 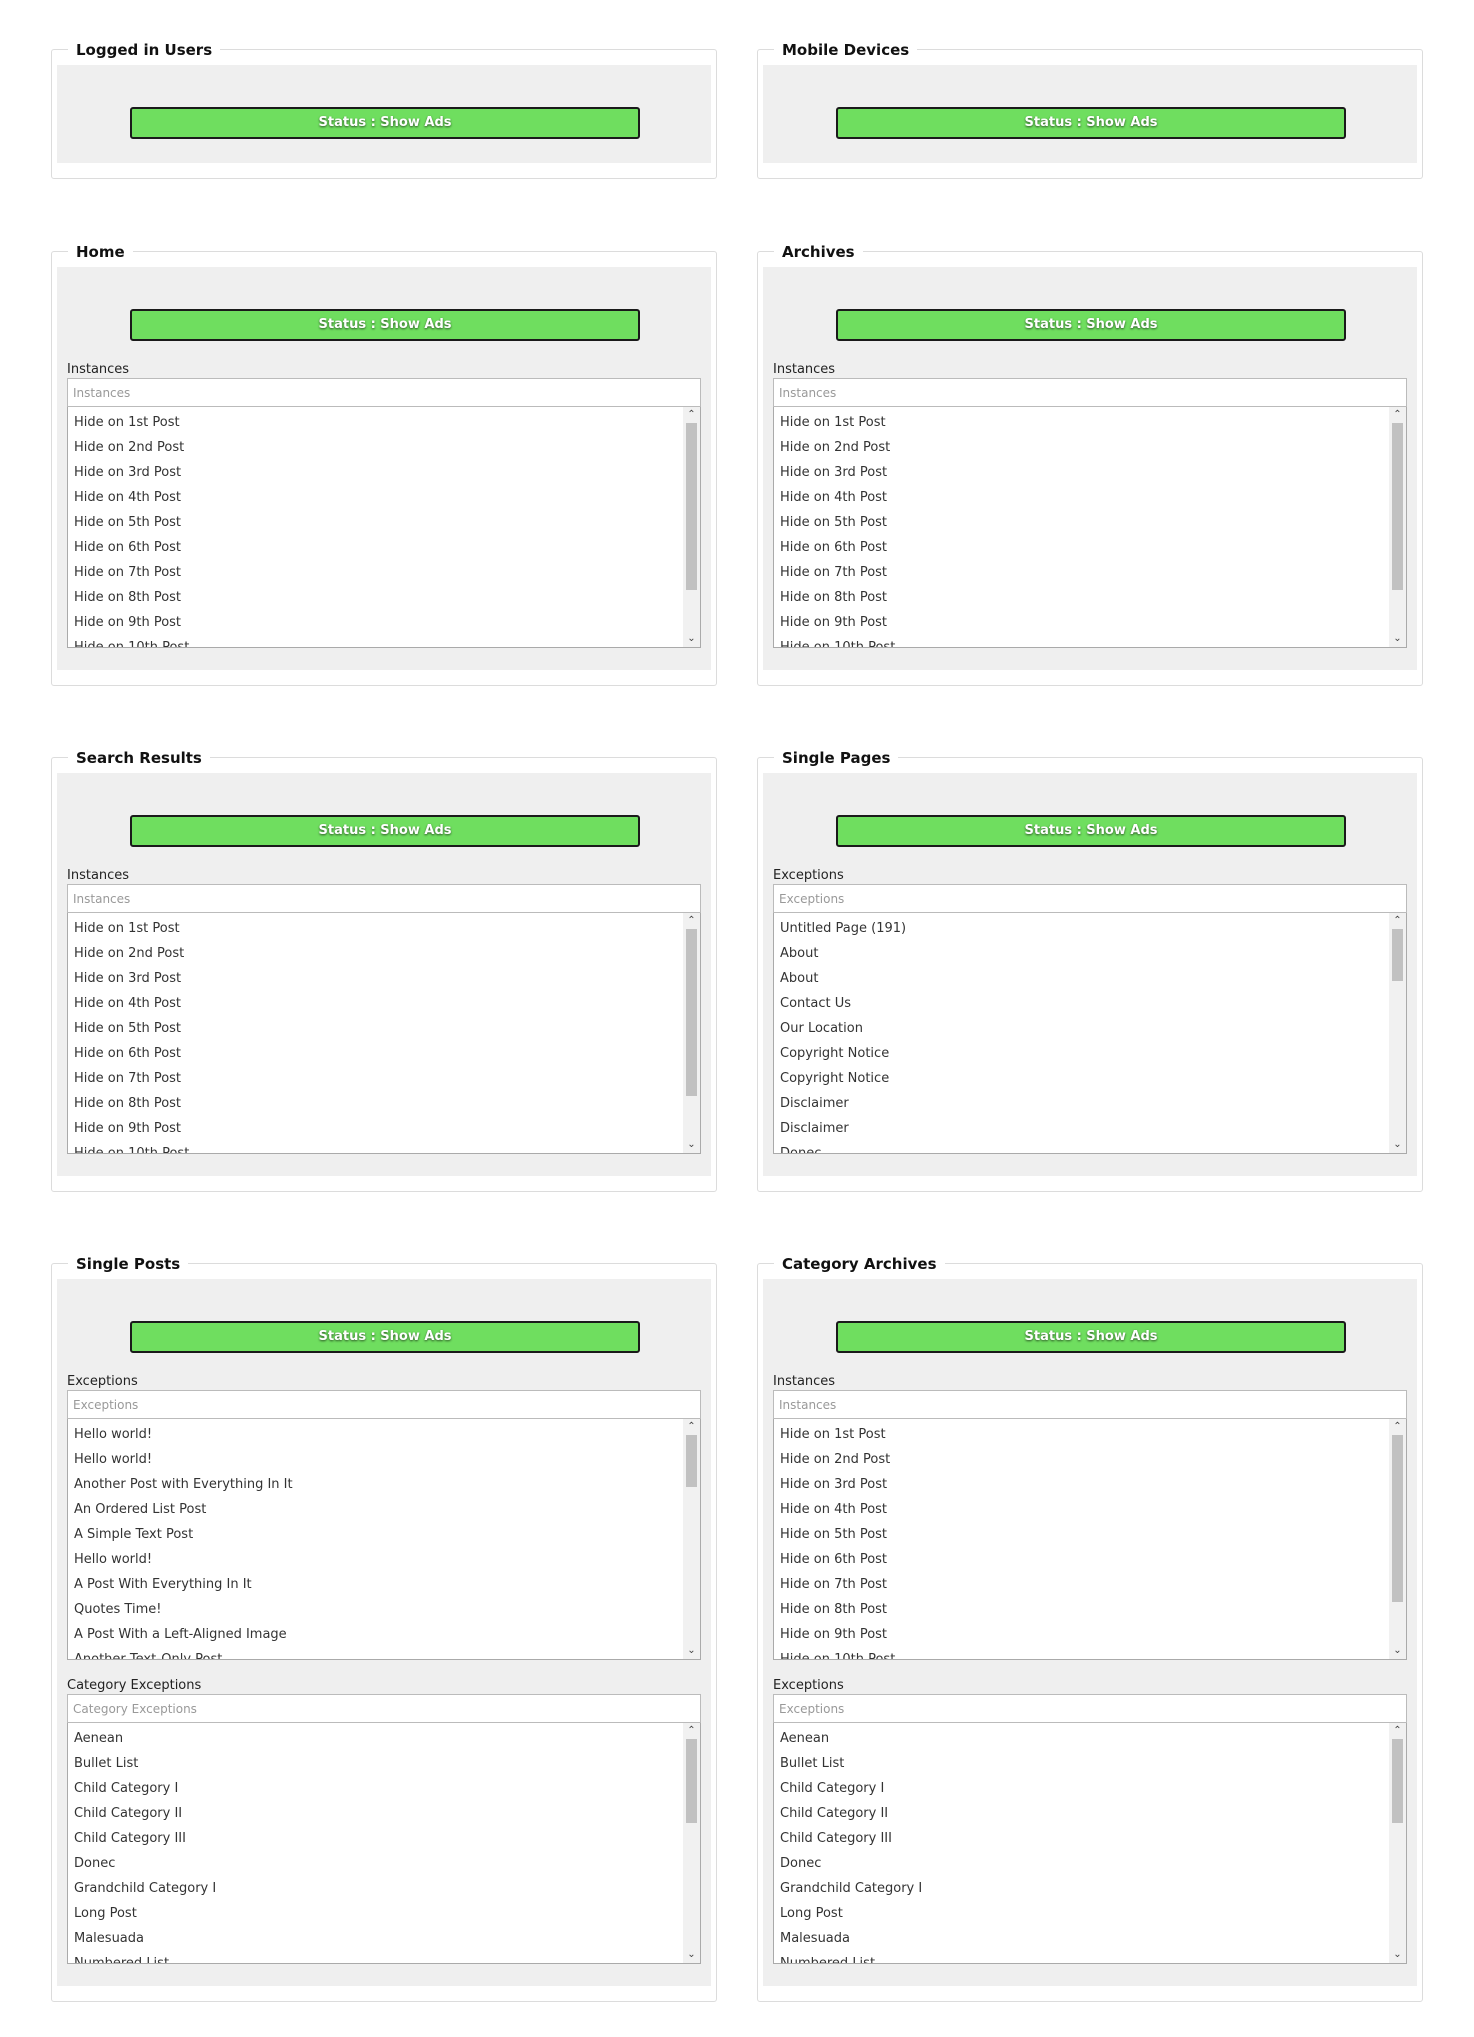 I want to click on list-option: Hello world!, so click(x=375, y=1559).